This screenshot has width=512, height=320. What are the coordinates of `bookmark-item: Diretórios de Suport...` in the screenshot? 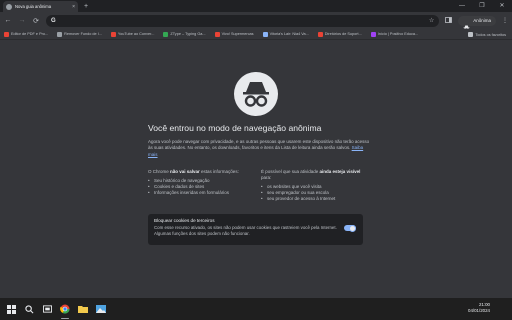 It's located at (339, 34).